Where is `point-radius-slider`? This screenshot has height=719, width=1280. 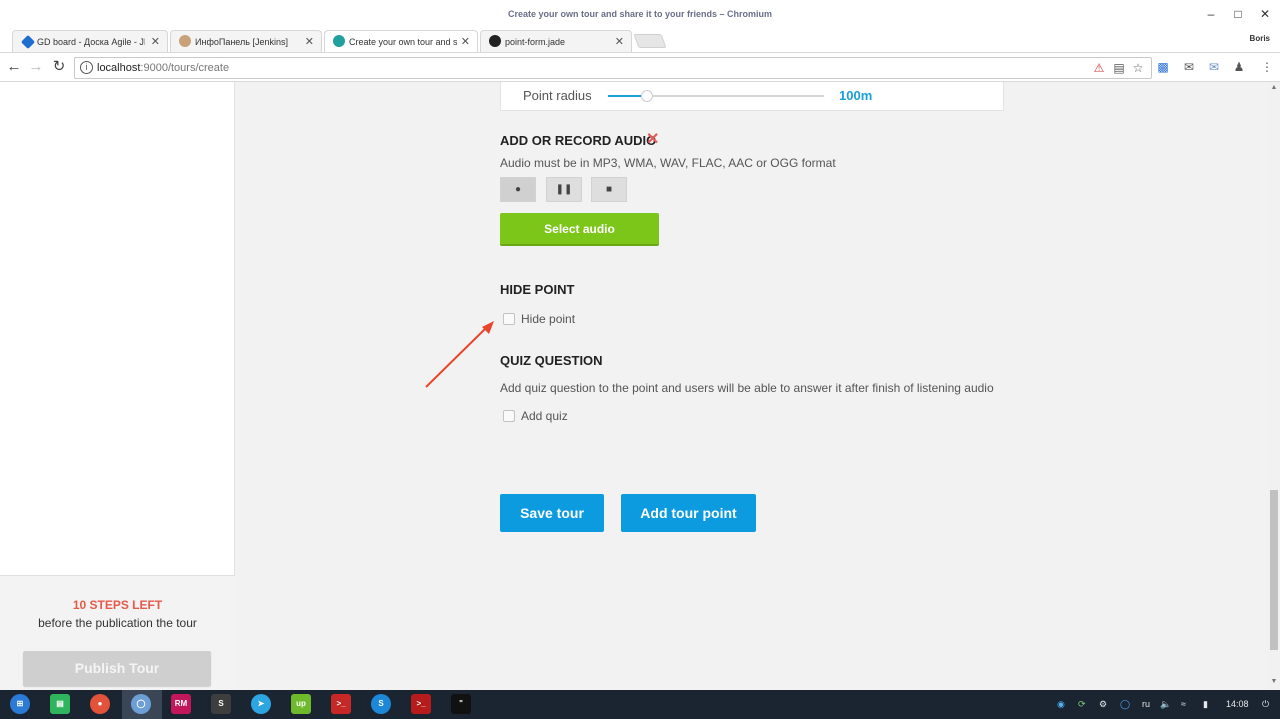 point-radius-slider is located at coordinates (716, 96).